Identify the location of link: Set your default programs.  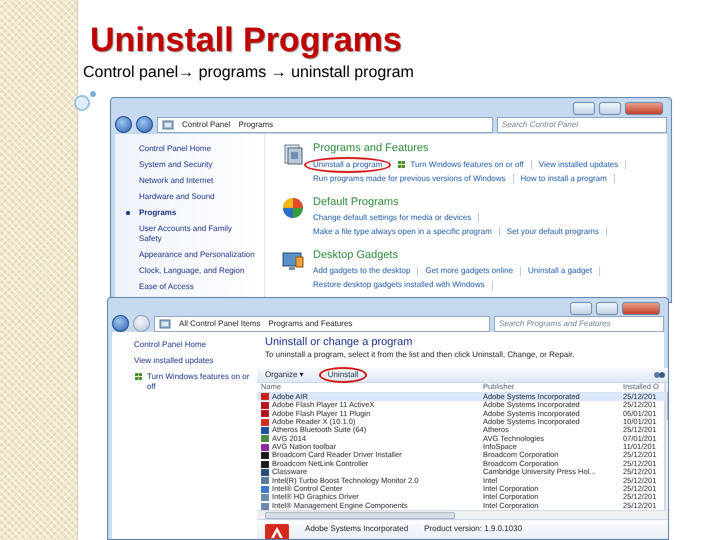
(552, 231).